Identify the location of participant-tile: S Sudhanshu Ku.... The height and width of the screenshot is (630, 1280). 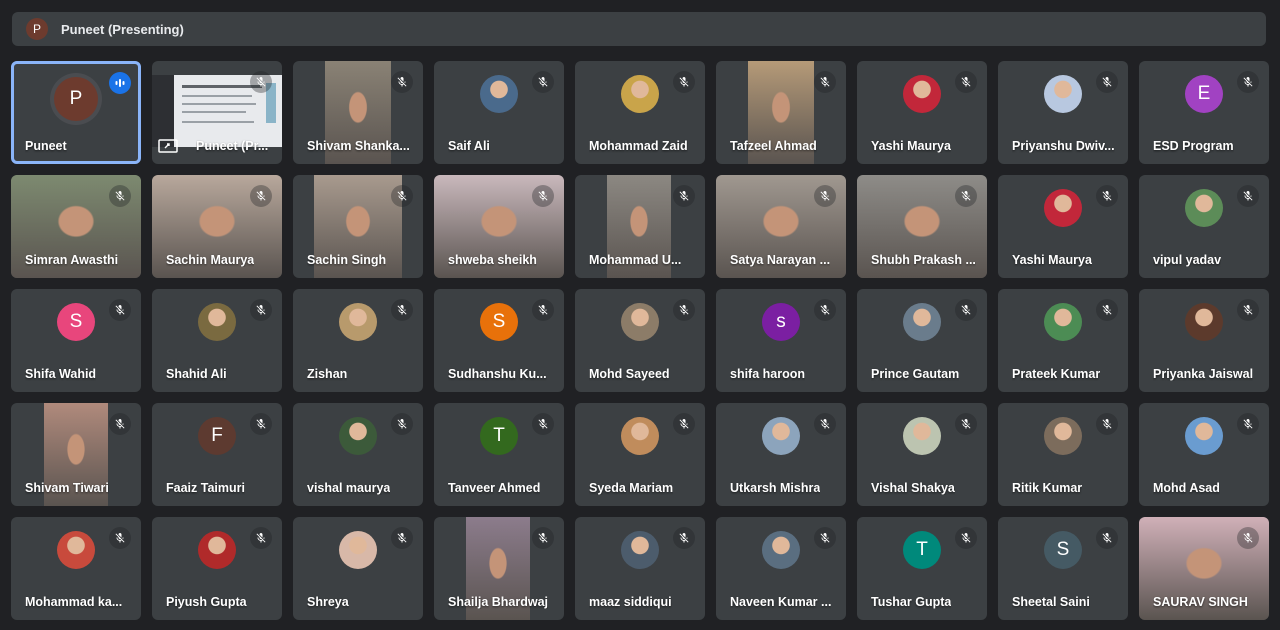
(499, 340).